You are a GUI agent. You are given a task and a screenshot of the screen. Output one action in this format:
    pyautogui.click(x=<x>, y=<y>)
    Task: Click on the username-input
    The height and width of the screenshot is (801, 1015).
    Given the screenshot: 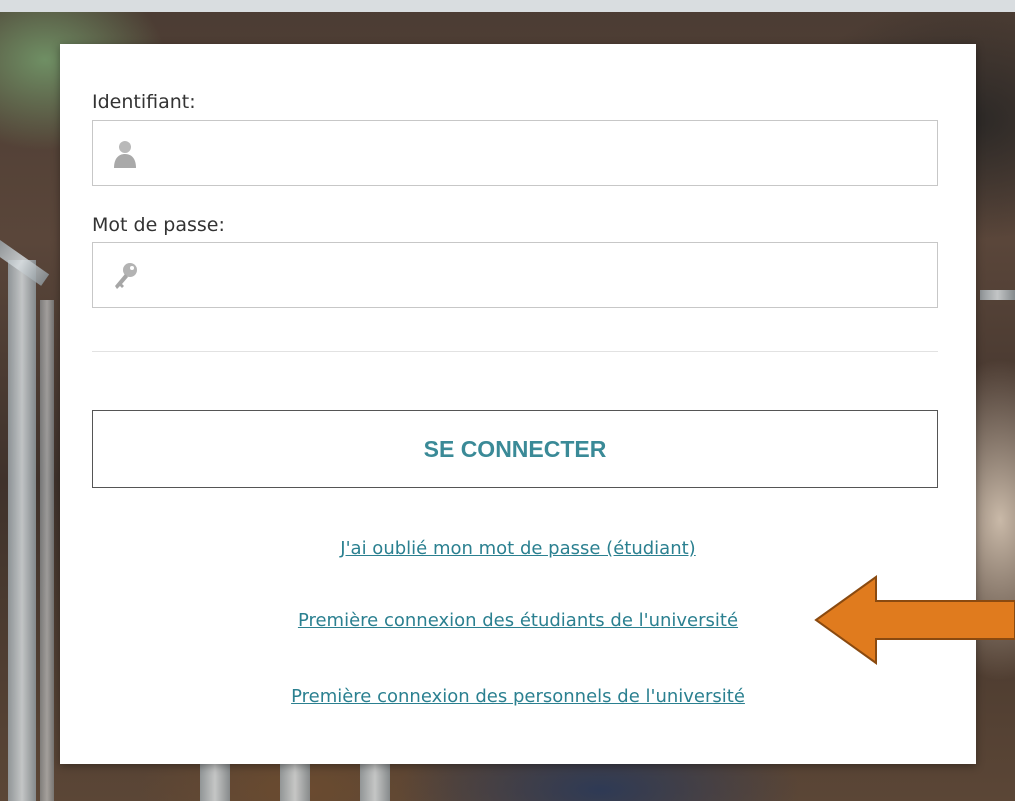 What is the action you would take?
    pyautogui.click(x=542, y=154)
    